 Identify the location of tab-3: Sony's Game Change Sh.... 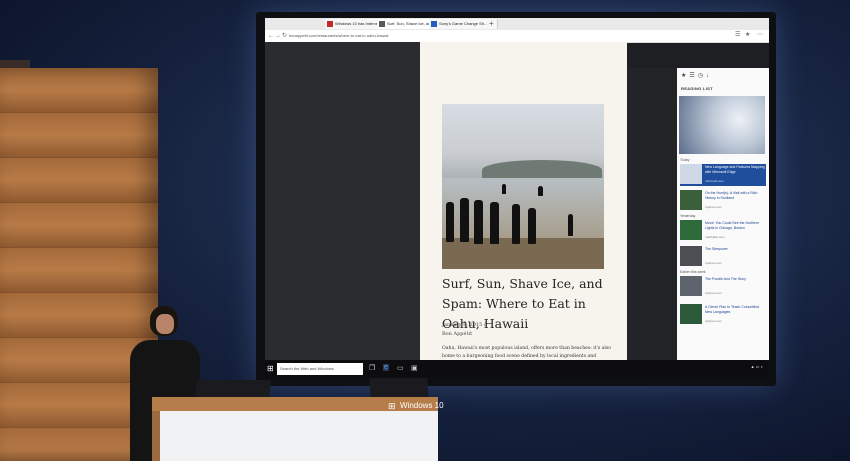
(463, 24).